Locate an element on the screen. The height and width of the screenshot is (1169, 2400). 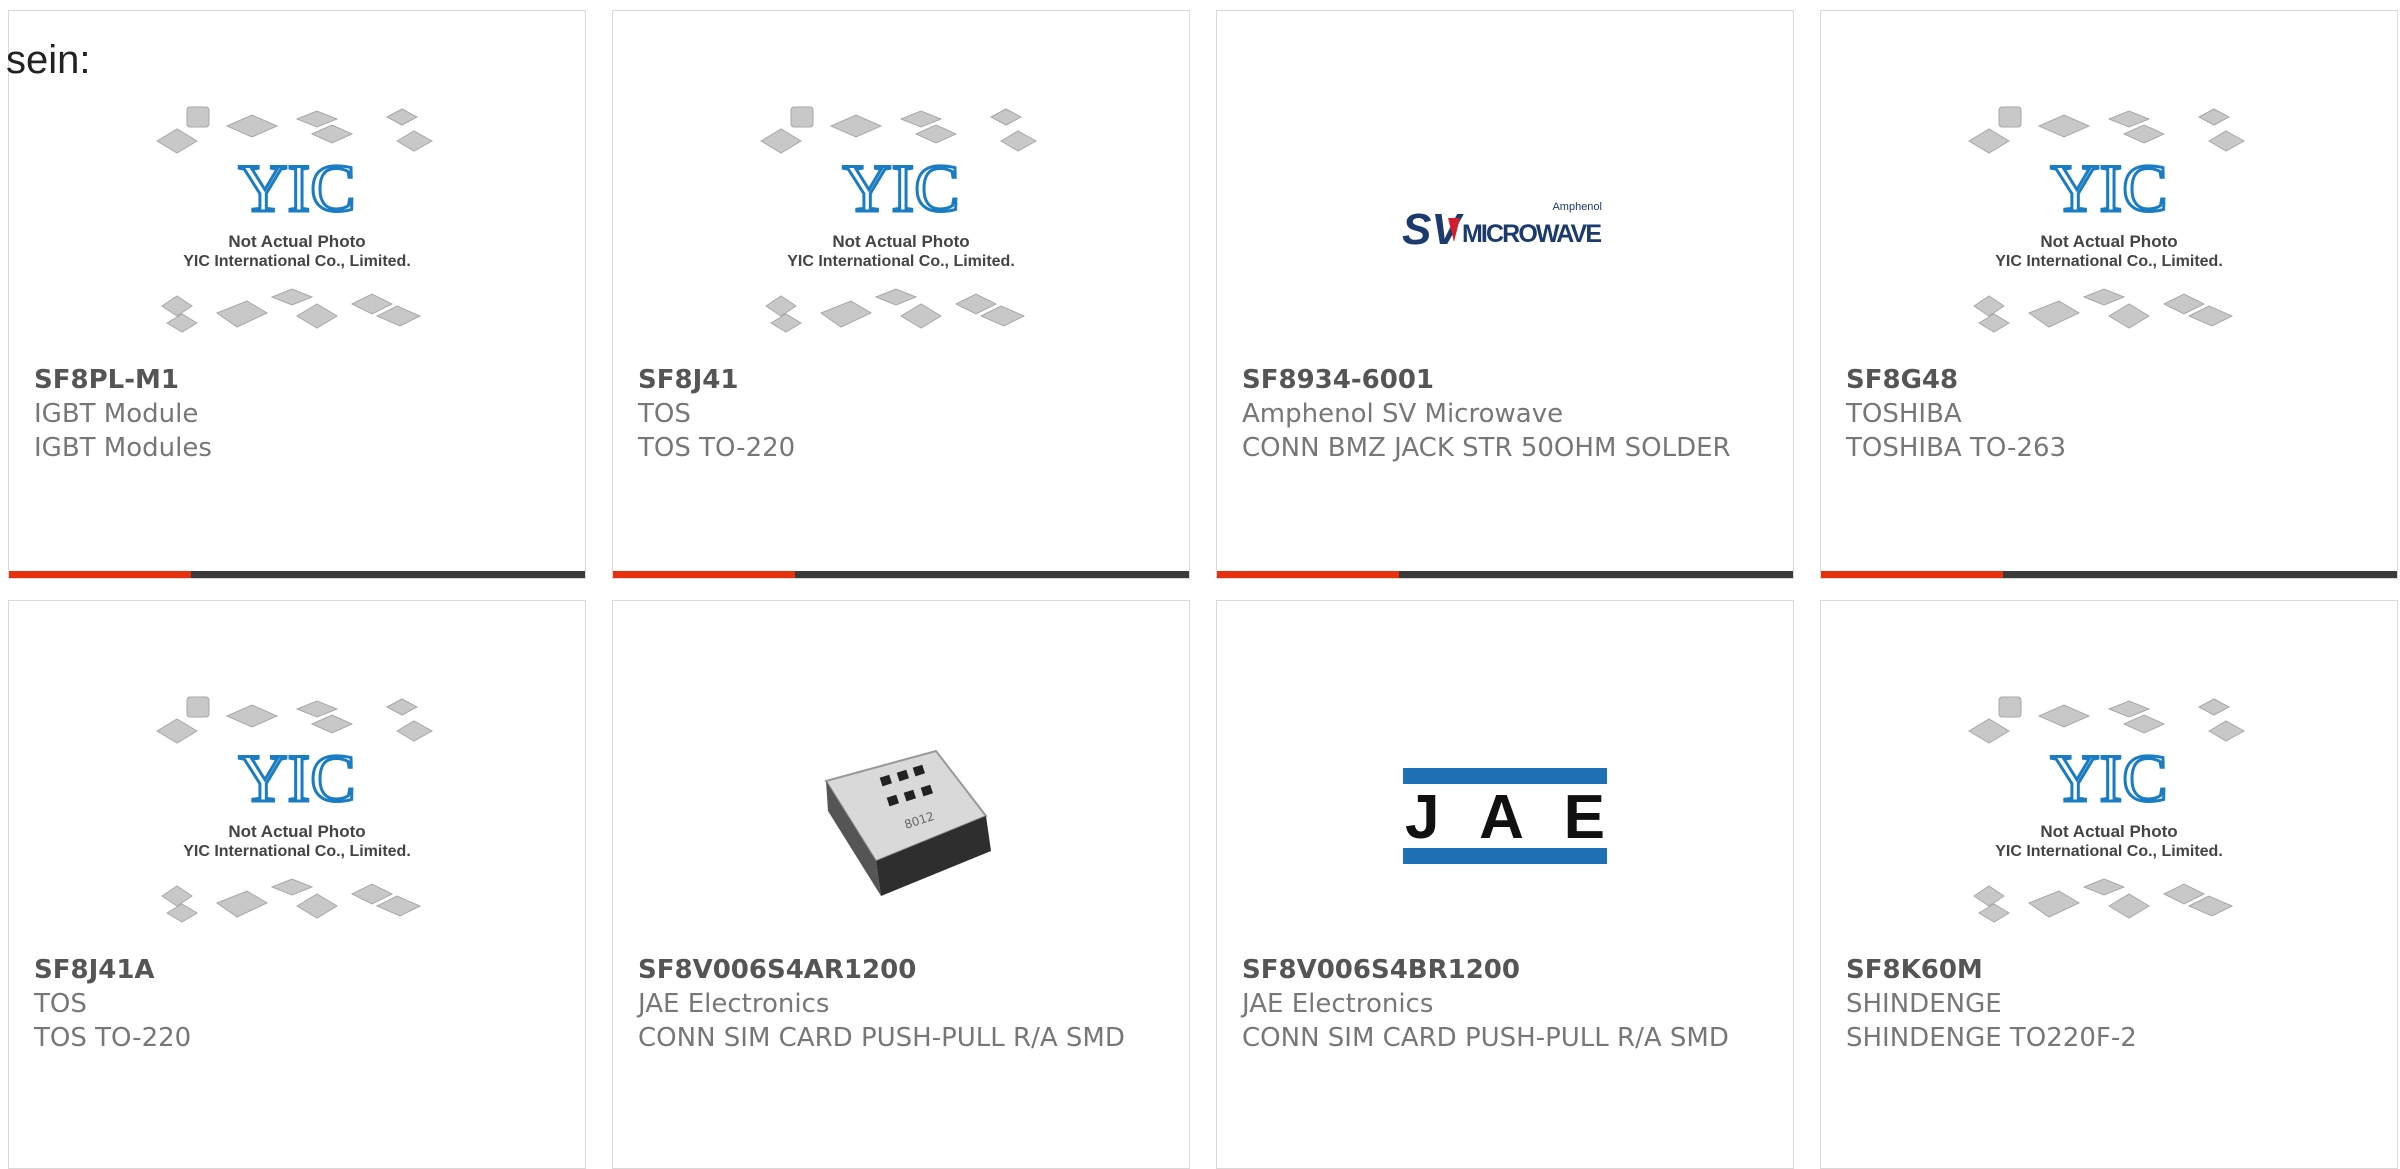
description: CONN BMZ JACK STR 50OHM SOLDER is located at coordinates (1486, 448).